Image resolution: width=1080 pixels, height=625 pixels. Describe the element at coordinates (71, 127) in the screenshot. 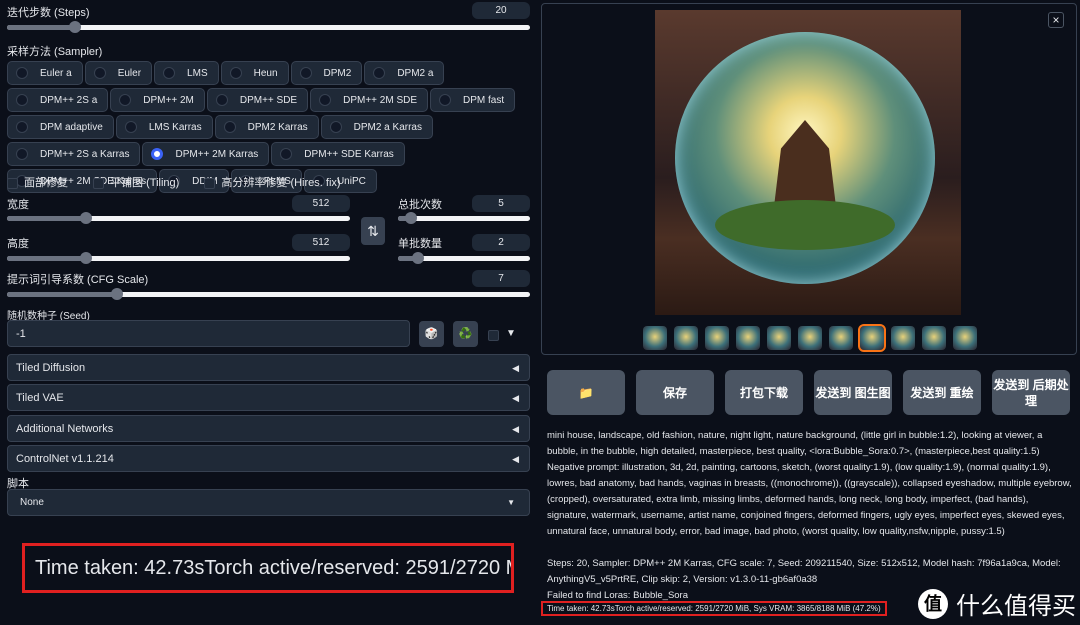

I see `sampler-option-label: DPM adaptive` at that location.